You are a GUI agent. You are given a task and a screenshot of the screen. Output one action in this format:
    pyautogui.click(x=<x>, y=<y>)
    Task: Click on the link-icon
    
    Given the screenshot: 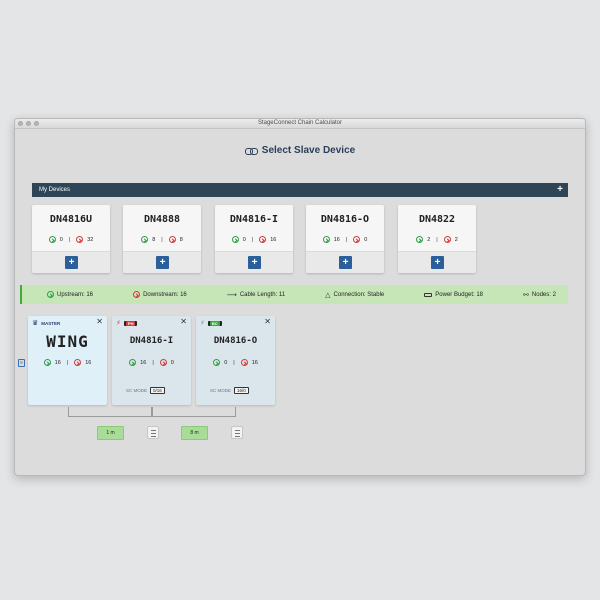 What is the action you would take?
    pyautogui.click(x=251, y=151)
    